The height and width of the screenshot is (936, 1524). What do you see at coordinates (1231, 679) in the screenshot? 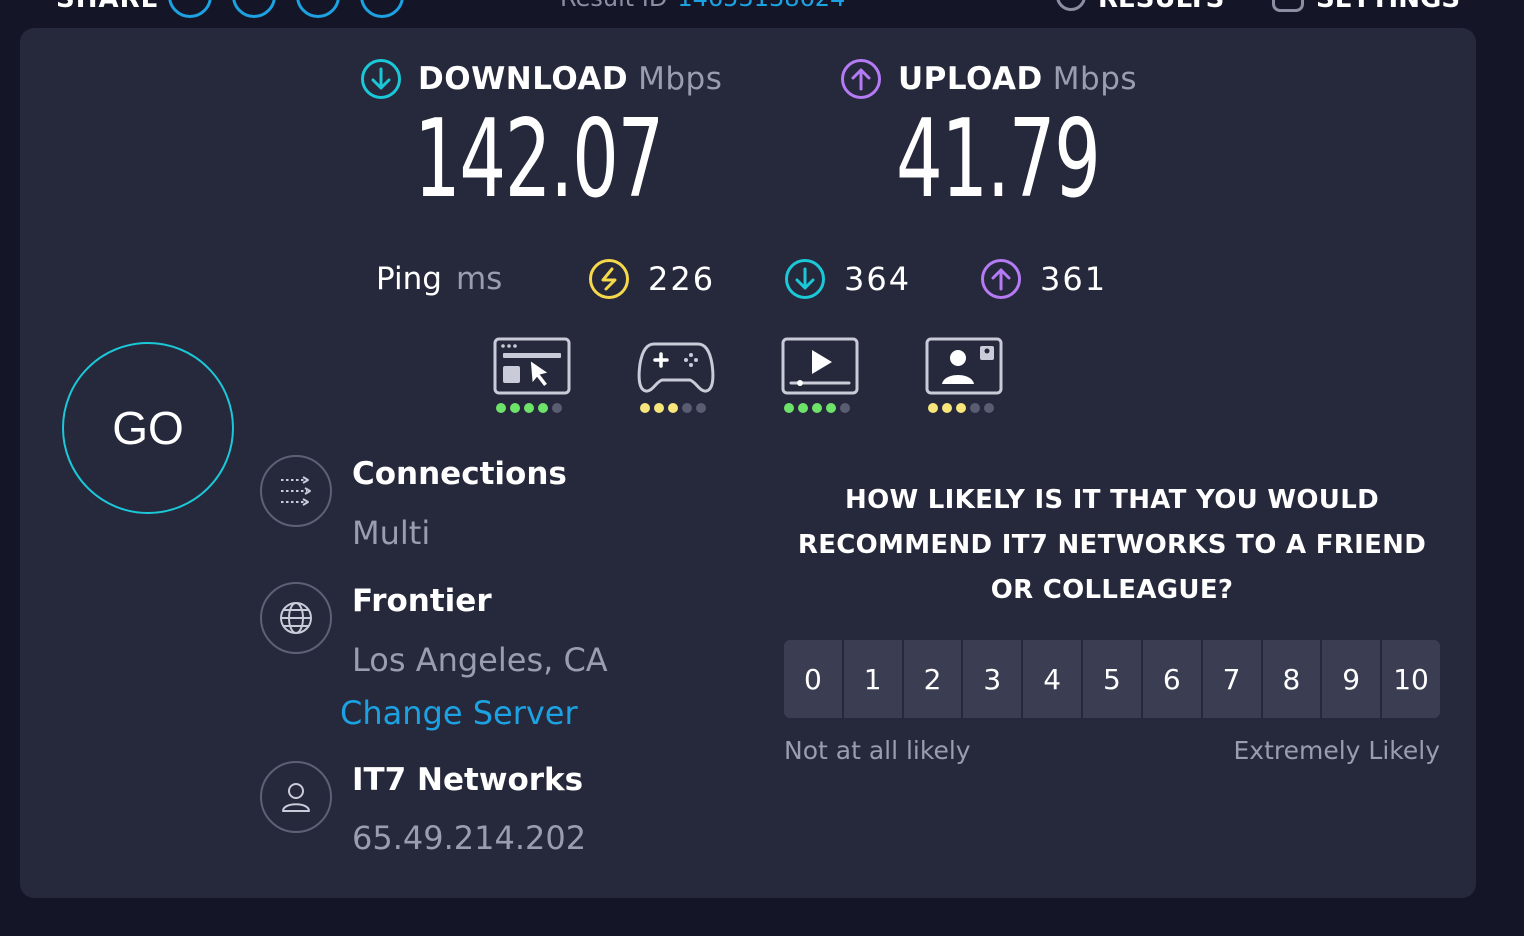
I see `rating-option-7: 7` at bounding box center [1231, 679].